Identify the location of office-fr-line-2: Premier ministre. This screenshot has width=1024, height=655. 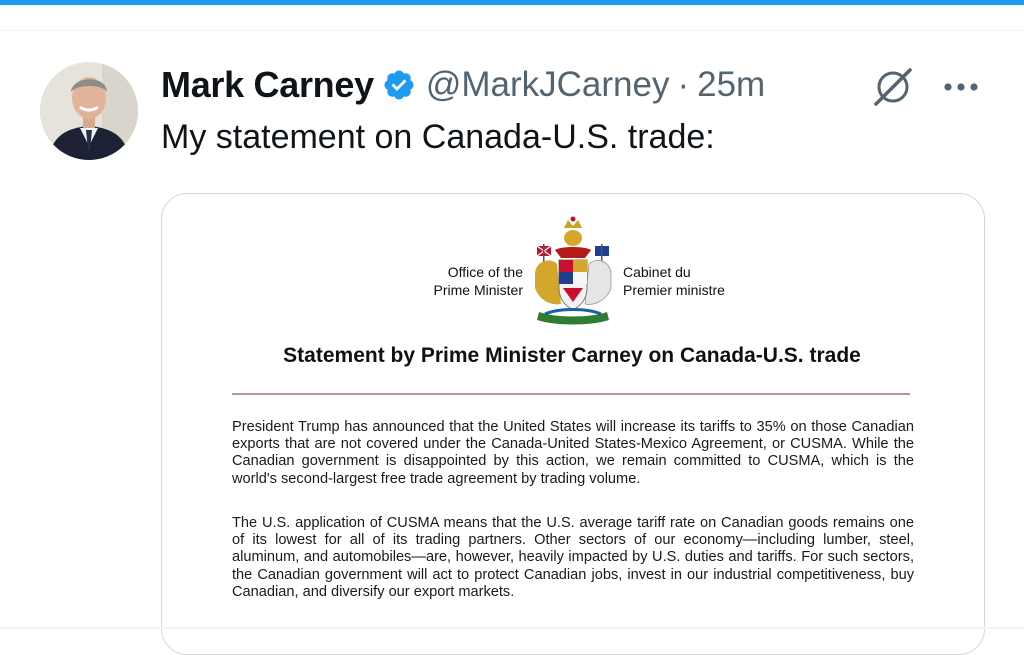
(674, 290).